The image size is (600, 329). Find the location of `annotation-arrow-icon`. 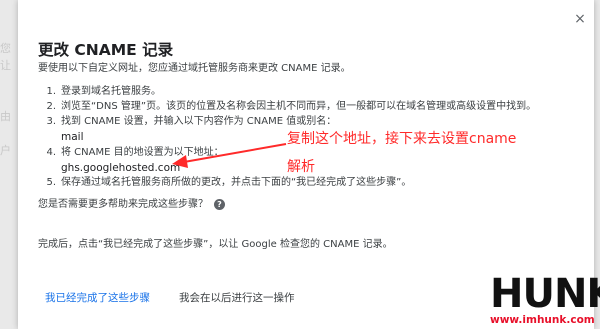

annotation-arrow-icon is located at coordinates (229, 155).